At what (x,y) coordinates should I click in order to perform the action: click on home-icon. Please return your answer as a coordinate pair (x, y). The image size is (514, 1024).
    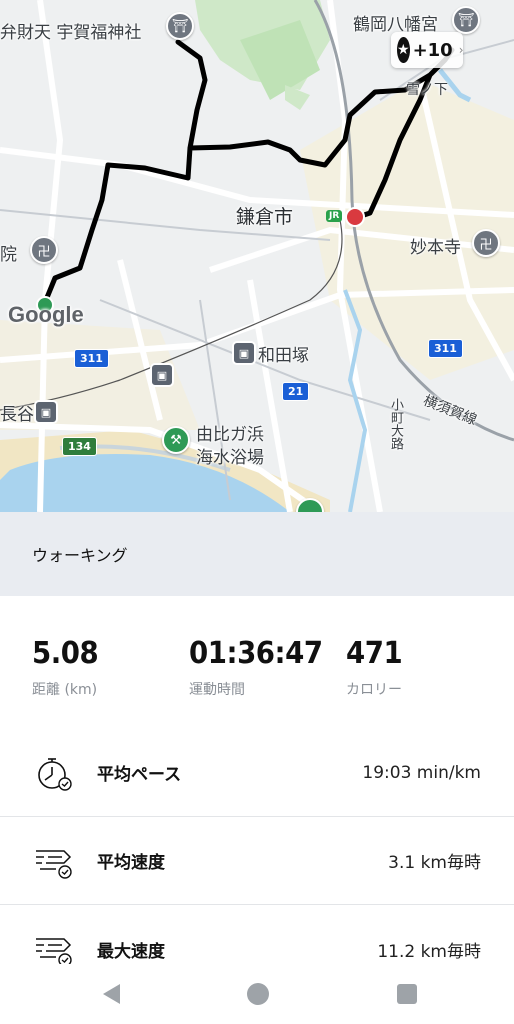
    Looking at the image, I should click on (258, 994).